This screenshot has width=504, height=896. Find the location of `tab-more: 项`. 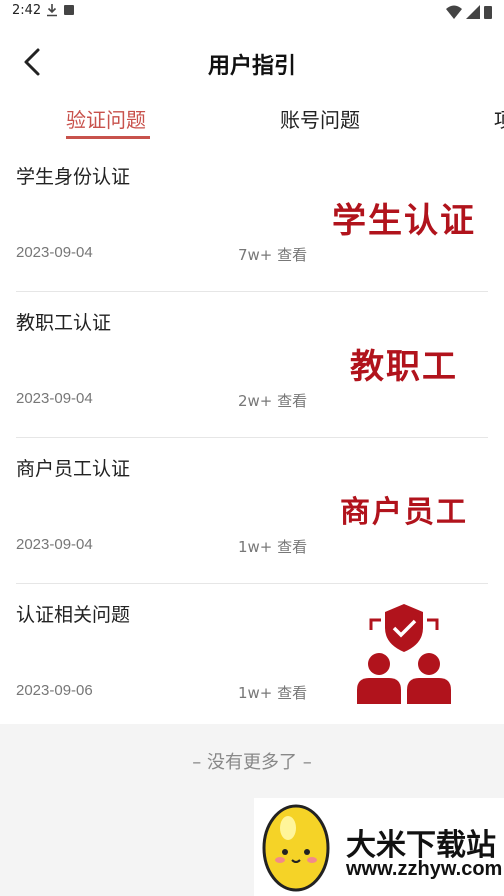

tab-more: 项 is located at coordinates (499, 118).